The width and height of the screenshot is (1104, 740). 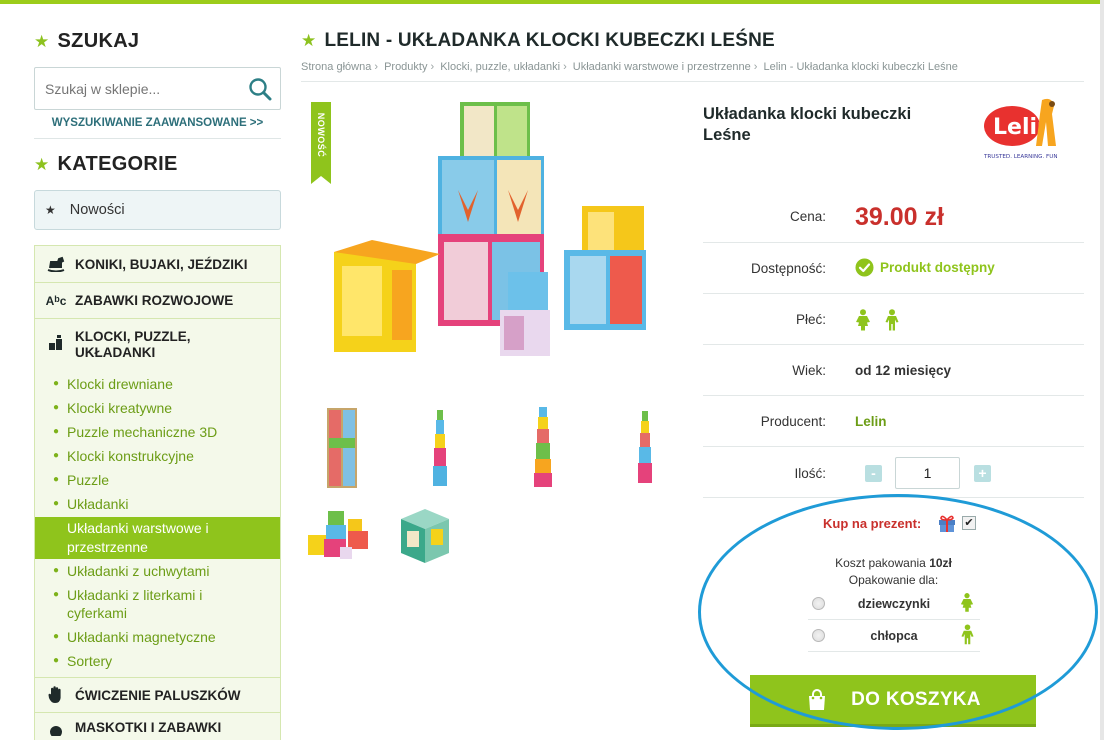 I want to click on subcategory-link: ● Sortery, so click(x=82, y=661).